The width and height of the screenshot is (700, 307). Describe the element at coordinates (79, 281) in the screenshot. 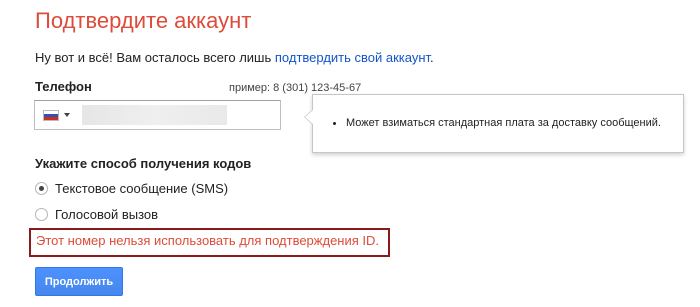

I see `continue-button: Продолжить` at that location.